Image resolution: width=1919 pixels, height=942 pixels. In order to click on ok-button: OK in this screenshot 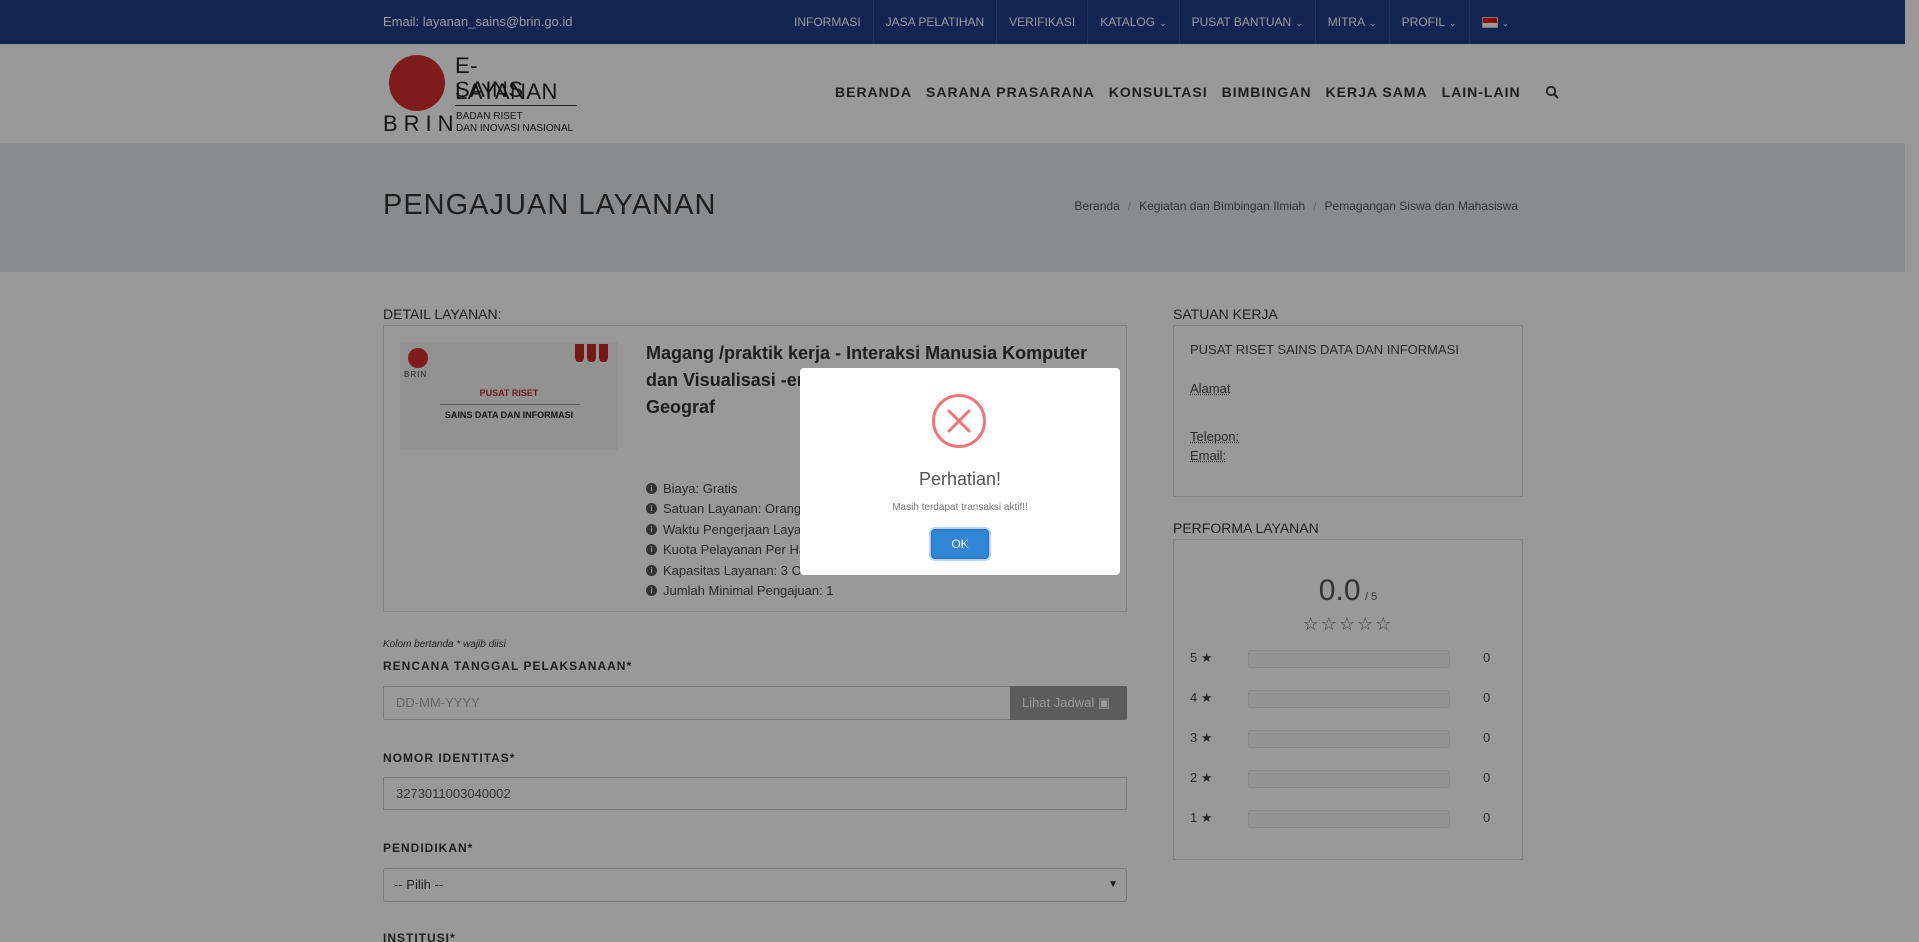, I will do `click(960, 544)`.